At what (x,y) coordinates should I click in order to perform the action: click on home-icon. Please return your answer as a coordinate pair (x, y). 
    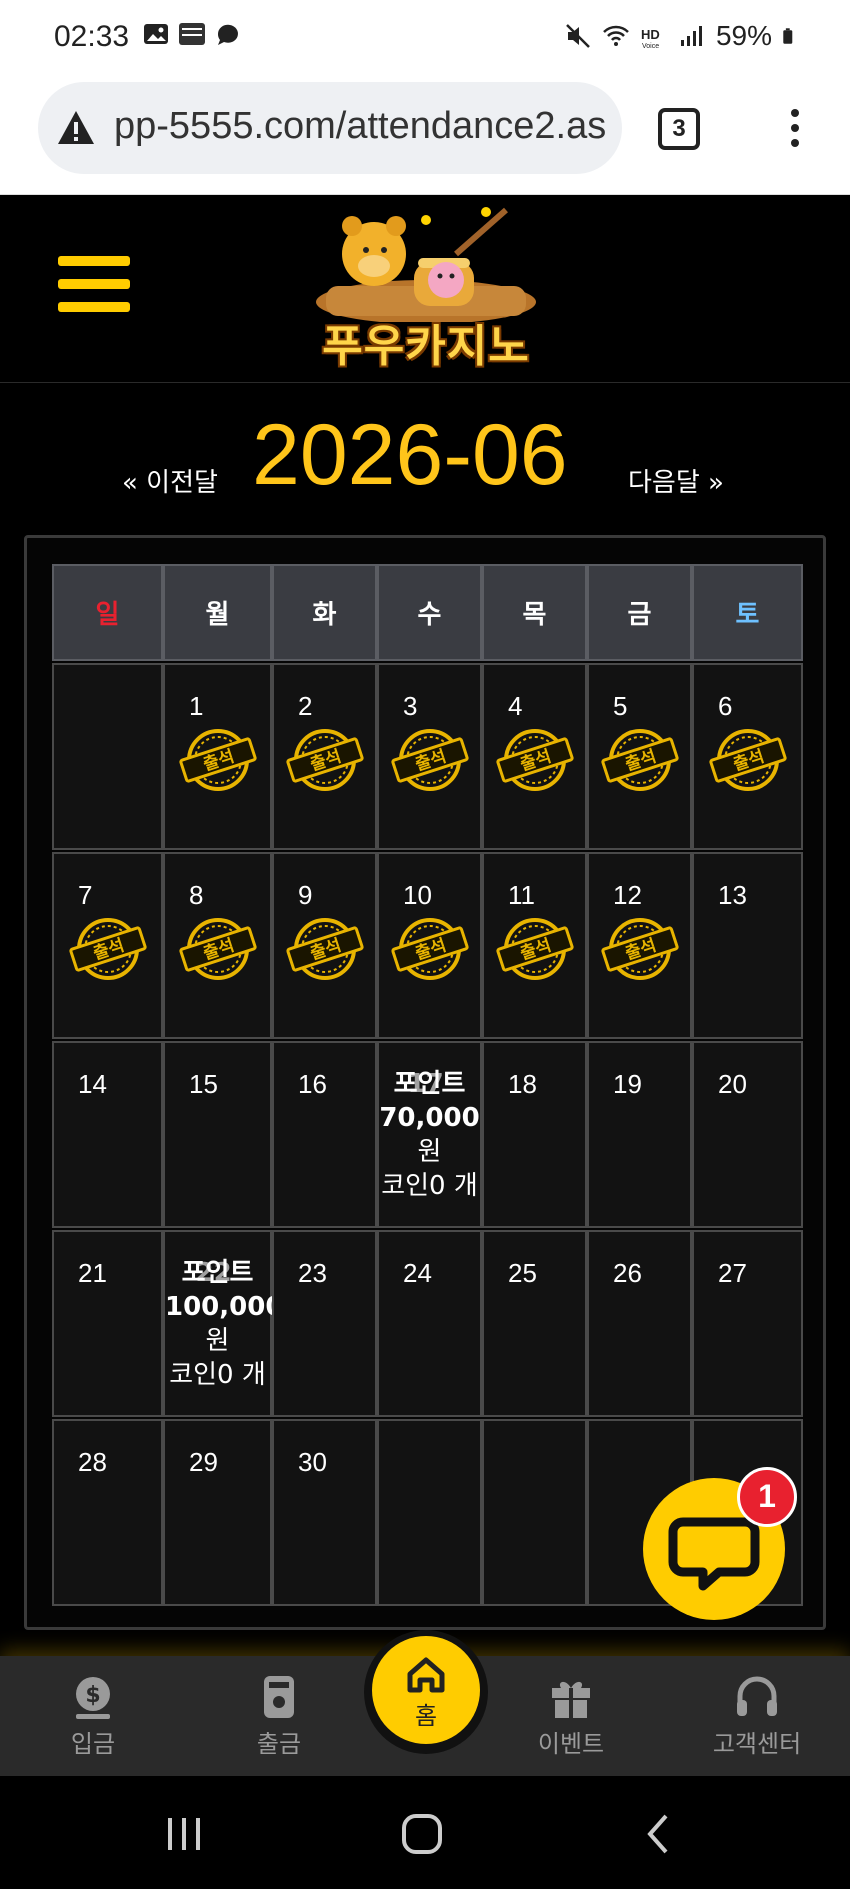
    Looking at the image, I should click on (426, 1675).